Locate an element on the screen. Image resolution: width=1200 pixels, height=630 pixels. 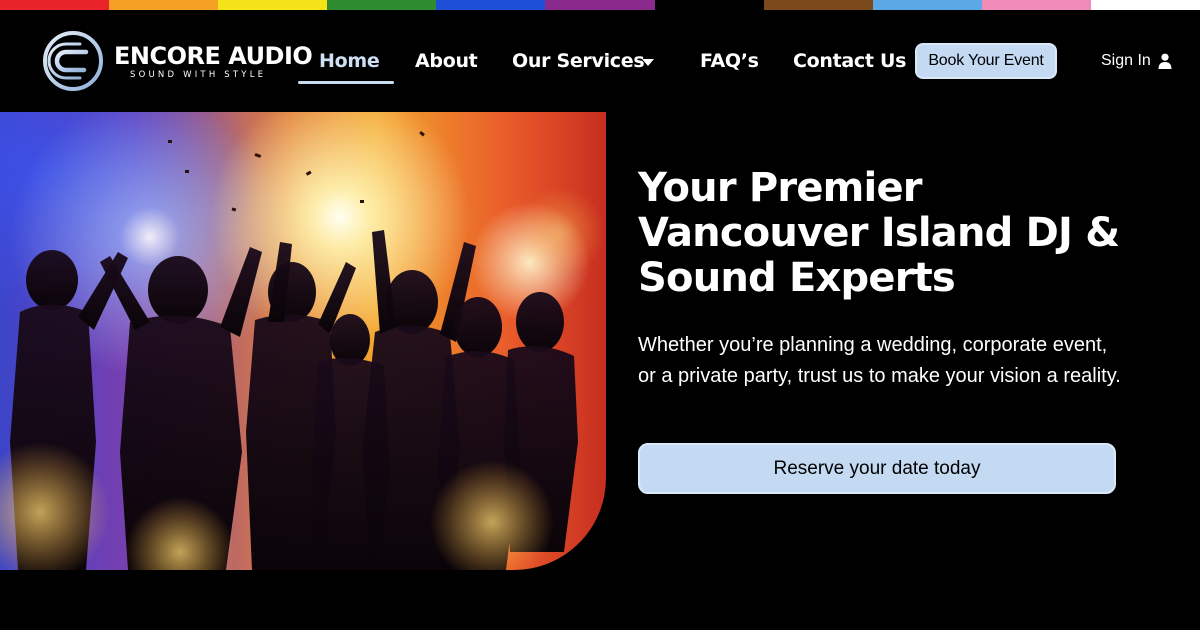
hero-title-line: Your Premier is located at coordinates (780, 188).